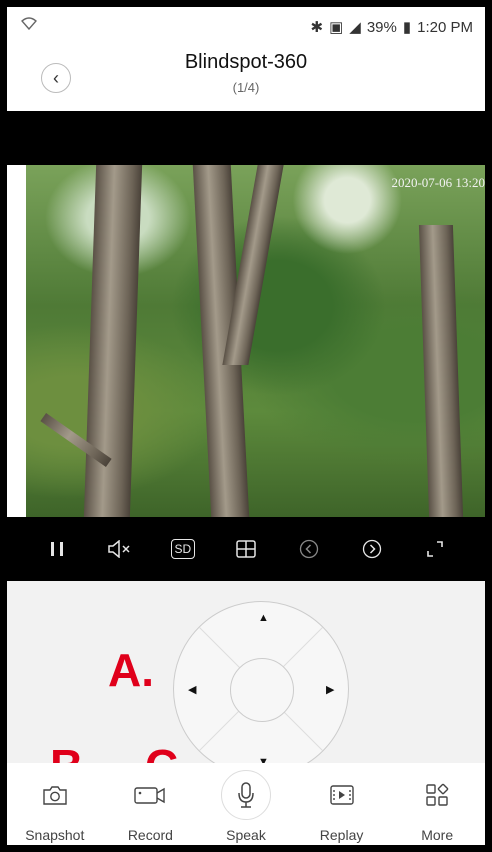 The height and width of the screenshot is (852, 492). What do you see at coordinates (341, 835) in the screenshot?
I see `replay-label: Replay` at bounding box center [341, 835].